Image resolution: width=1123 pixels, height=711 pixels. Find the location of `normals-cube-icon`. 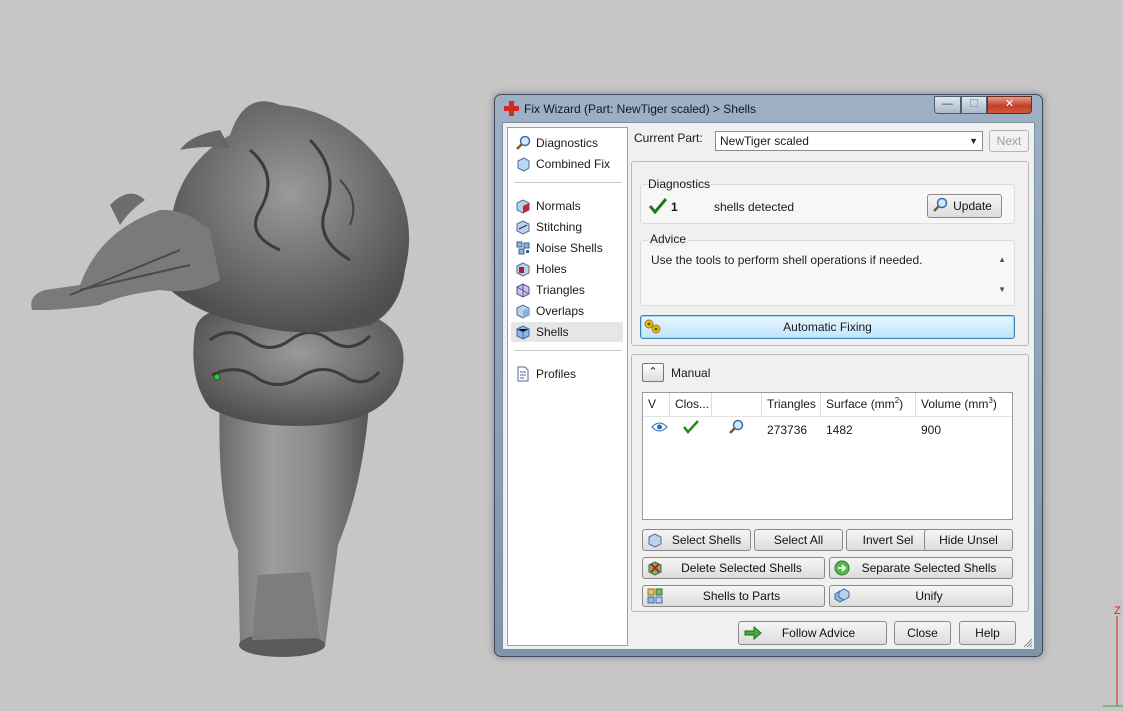

normals-cube-icon is located at coordinates (523, 206).